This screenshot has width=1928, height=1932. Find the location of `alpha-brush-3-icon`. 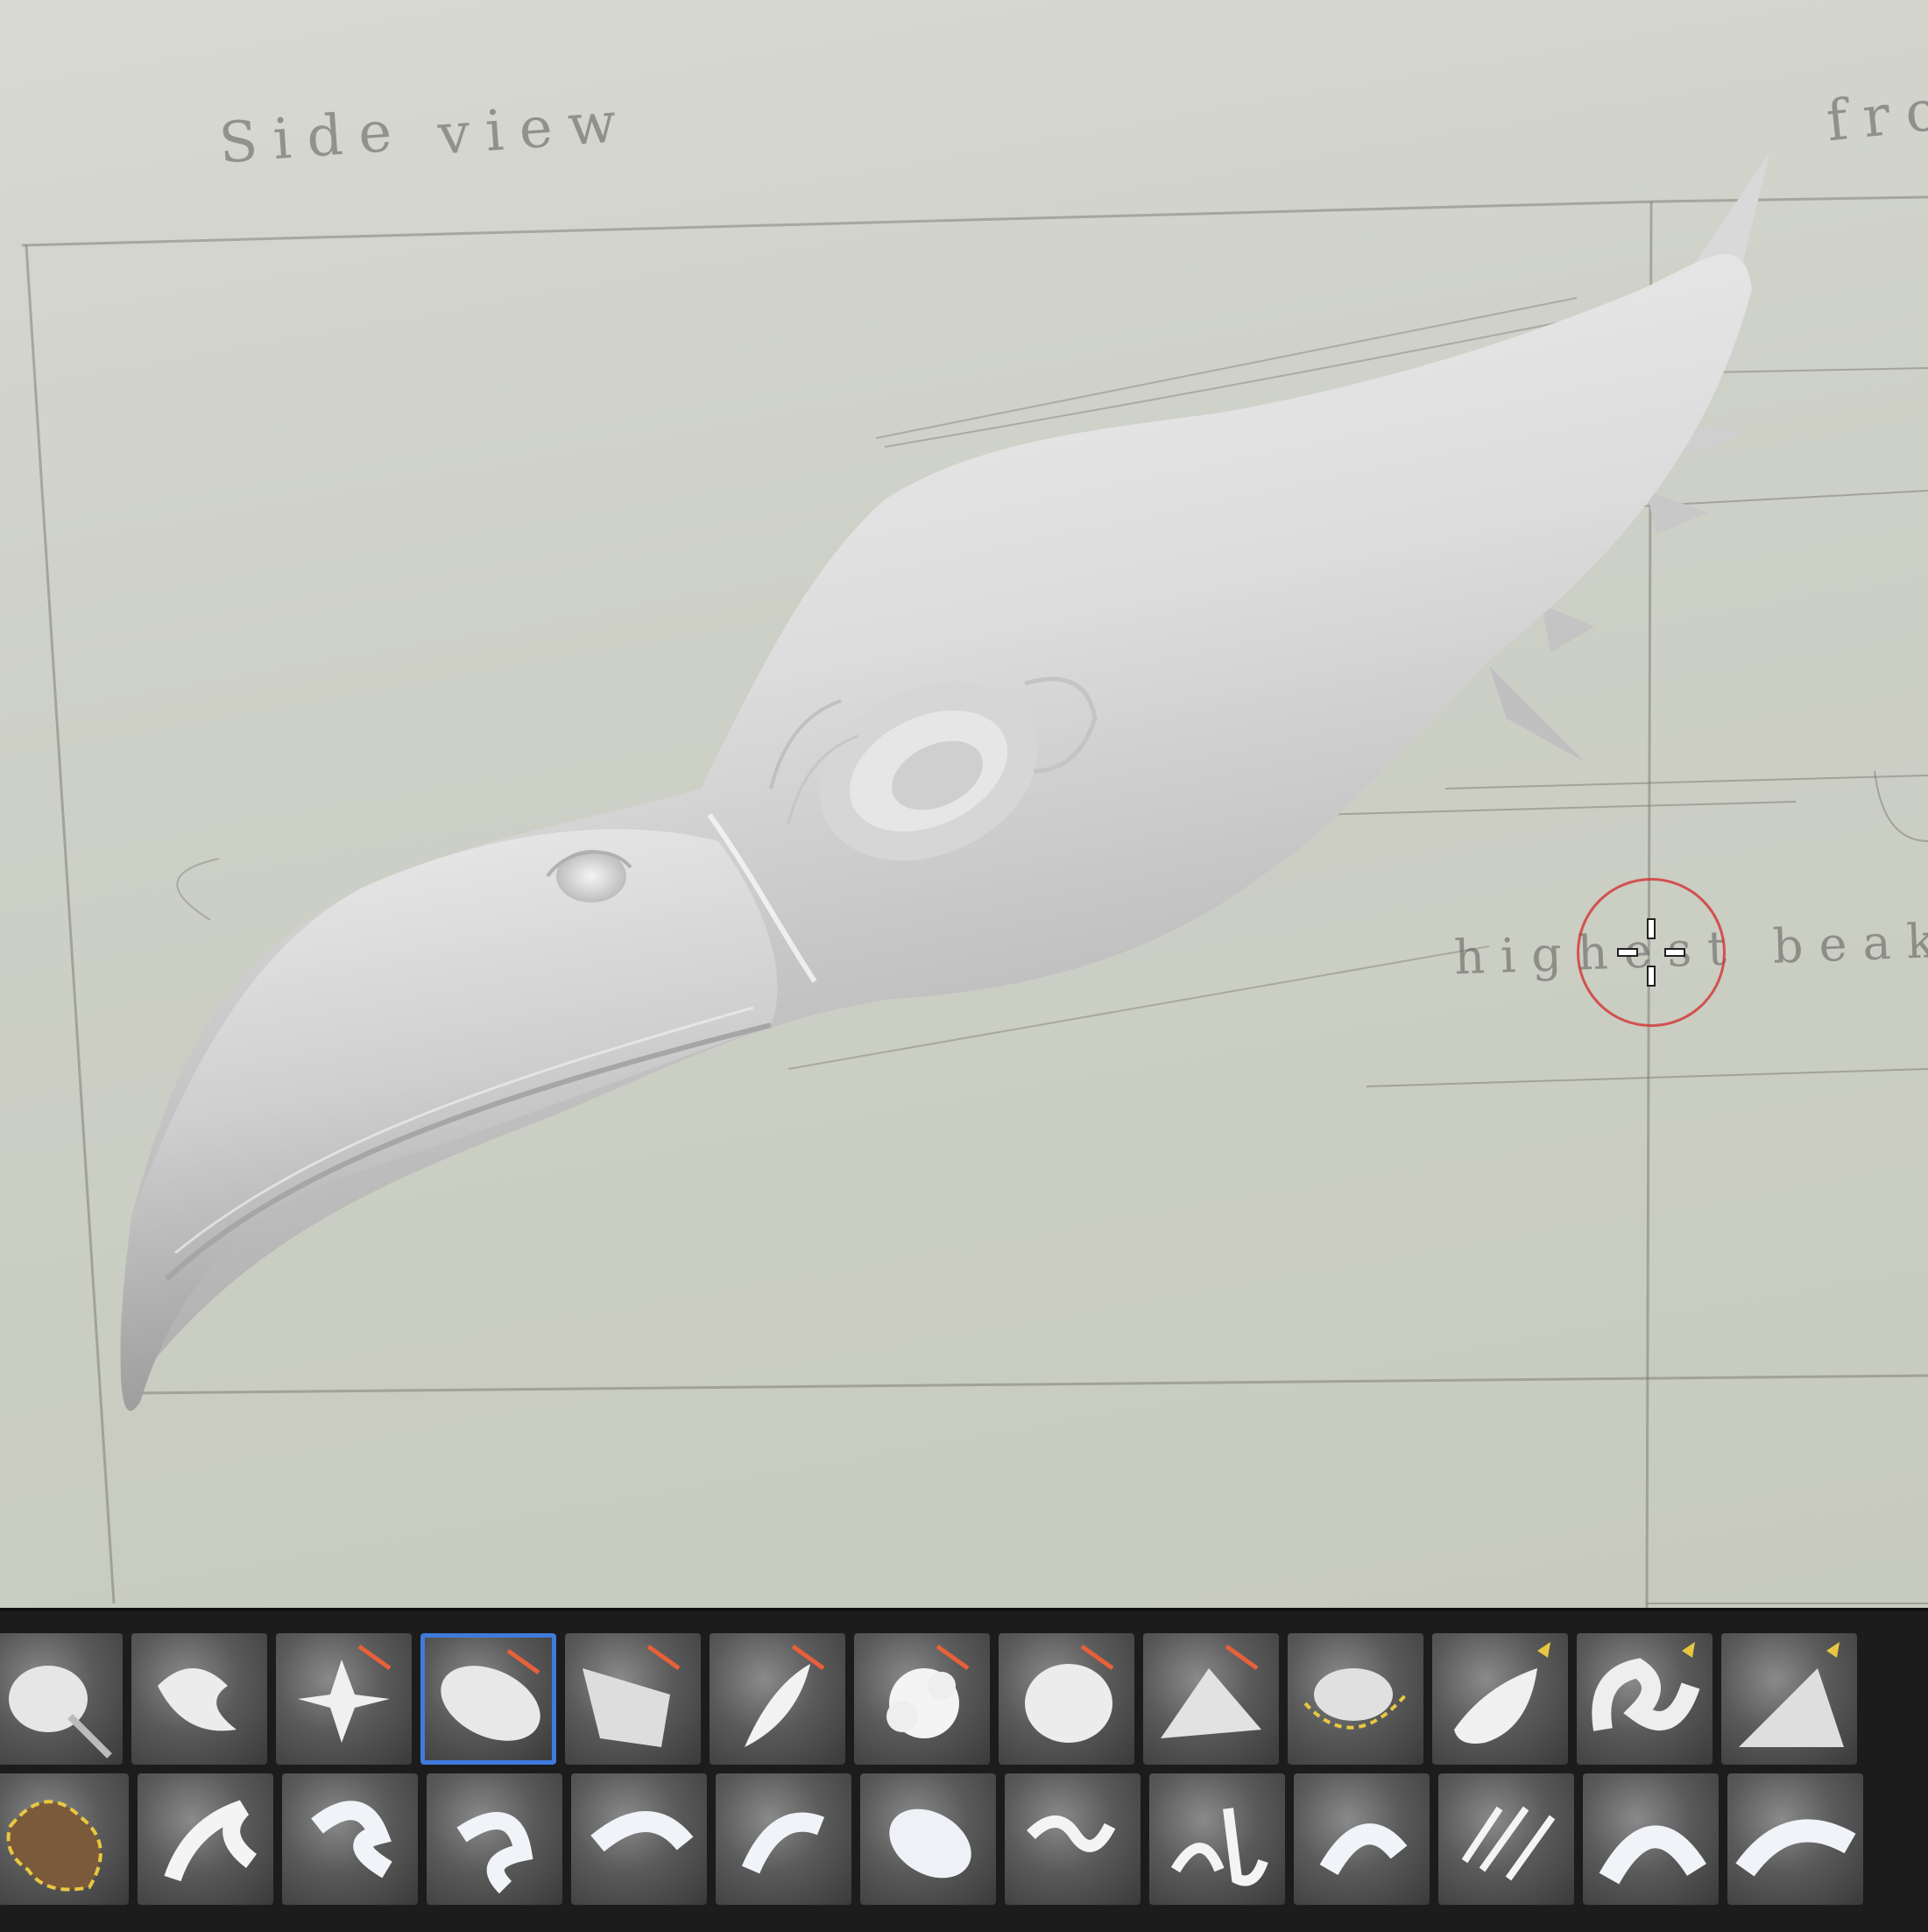

alpha-brush-3-icon is located at coordinates (494, 1853).